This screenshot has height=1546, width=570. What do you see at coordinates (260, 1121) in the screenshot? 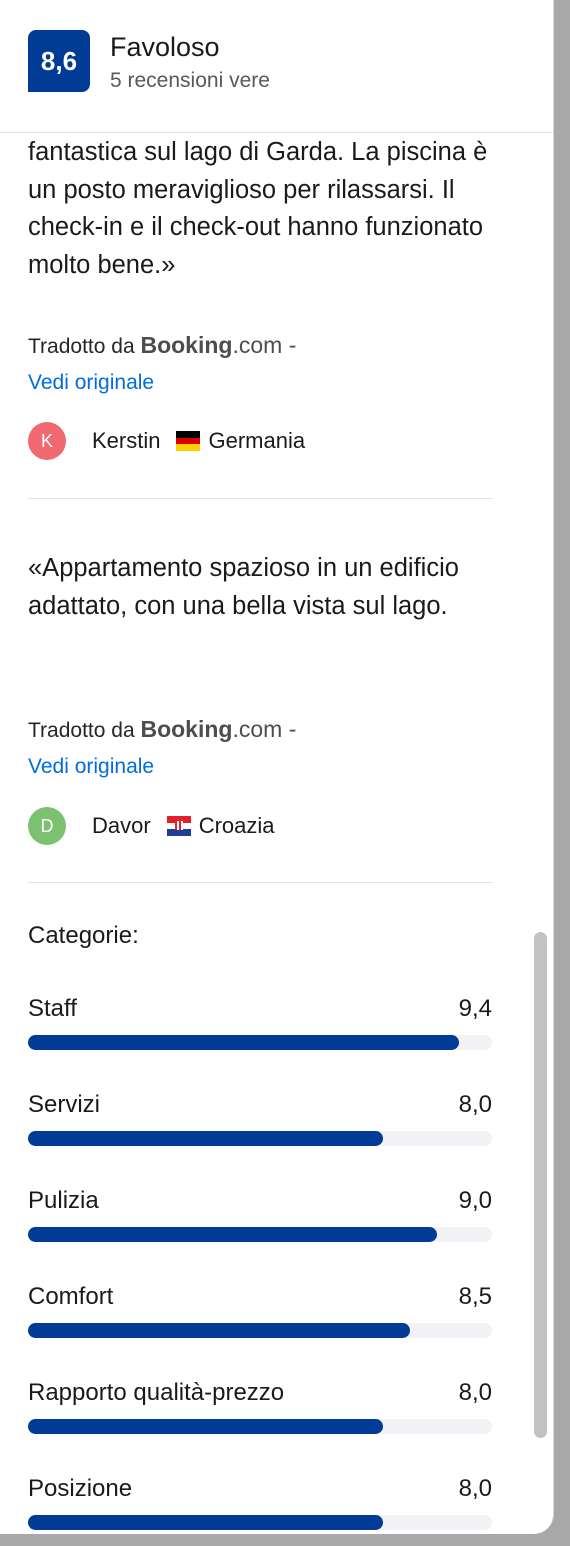
I see `category-row-servizi: Servizi 8,0` at bounding box center [260, 1121].